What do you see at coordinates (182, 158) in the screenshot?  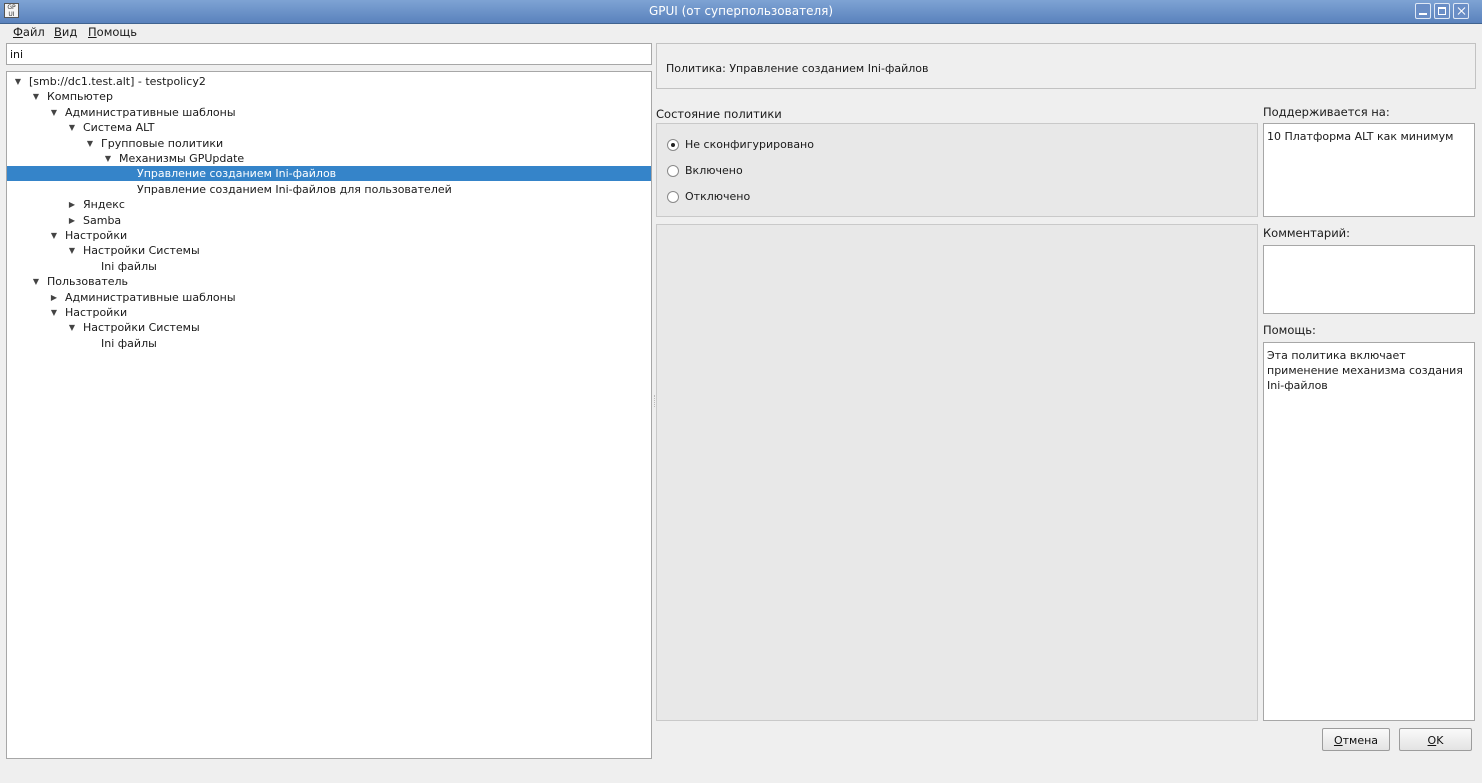 I see `tree-item-label: Механизмы GPUpdate` at bounding box center [182, 158].